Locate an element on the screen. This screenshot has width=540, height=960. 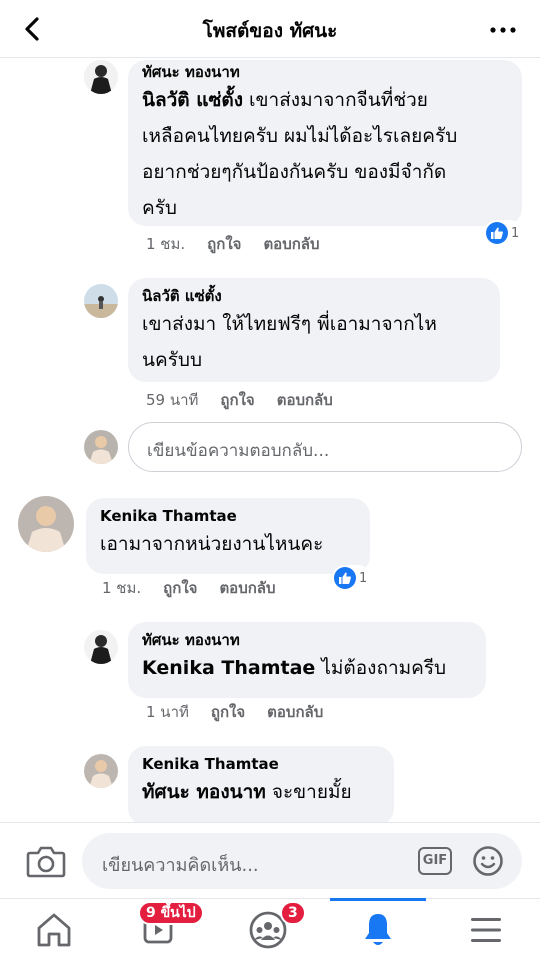
comment-text: เอามาจากหน่วยงานไหนคะ is located at coordinates (212, 544).